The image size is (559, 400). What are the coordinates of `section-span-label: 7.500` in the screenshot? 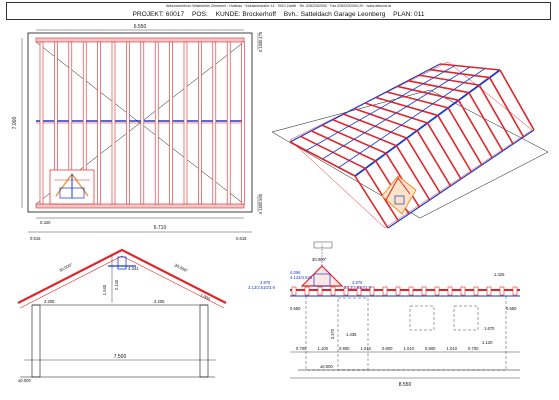 It's located at (120, 357).